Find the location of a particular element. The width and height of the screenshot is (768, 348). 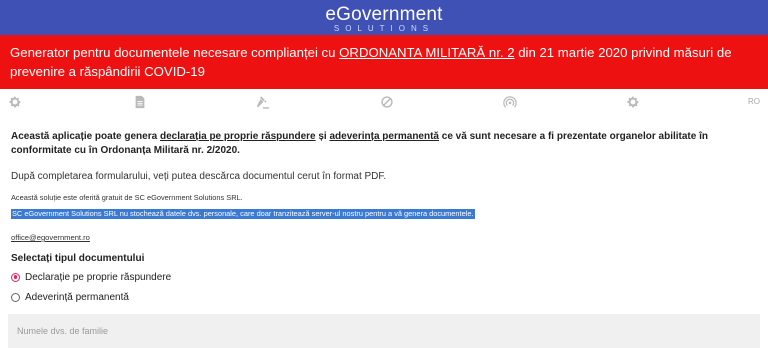

top-header-bar: eGovernment SOLUTIONS is located at coordinates (384, 17).